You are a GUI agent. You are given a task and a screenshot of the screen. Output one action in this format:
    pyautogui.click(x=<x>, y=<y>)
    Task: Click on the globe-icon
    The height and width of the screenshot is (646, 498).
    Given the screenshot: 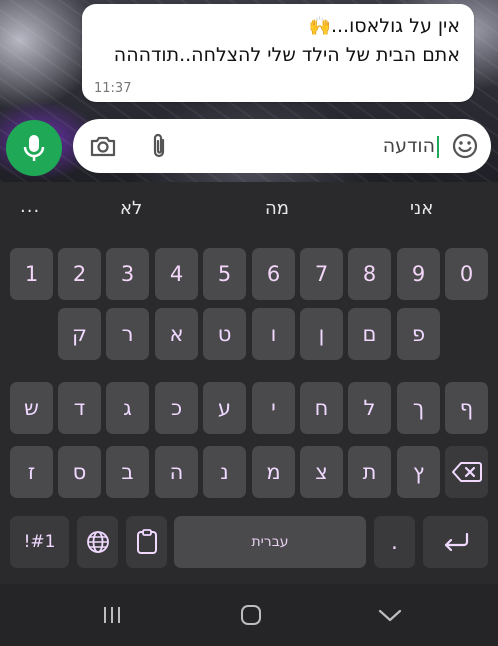 What is the action you would take?
    pyautogui.click(x=97, y=542)
    